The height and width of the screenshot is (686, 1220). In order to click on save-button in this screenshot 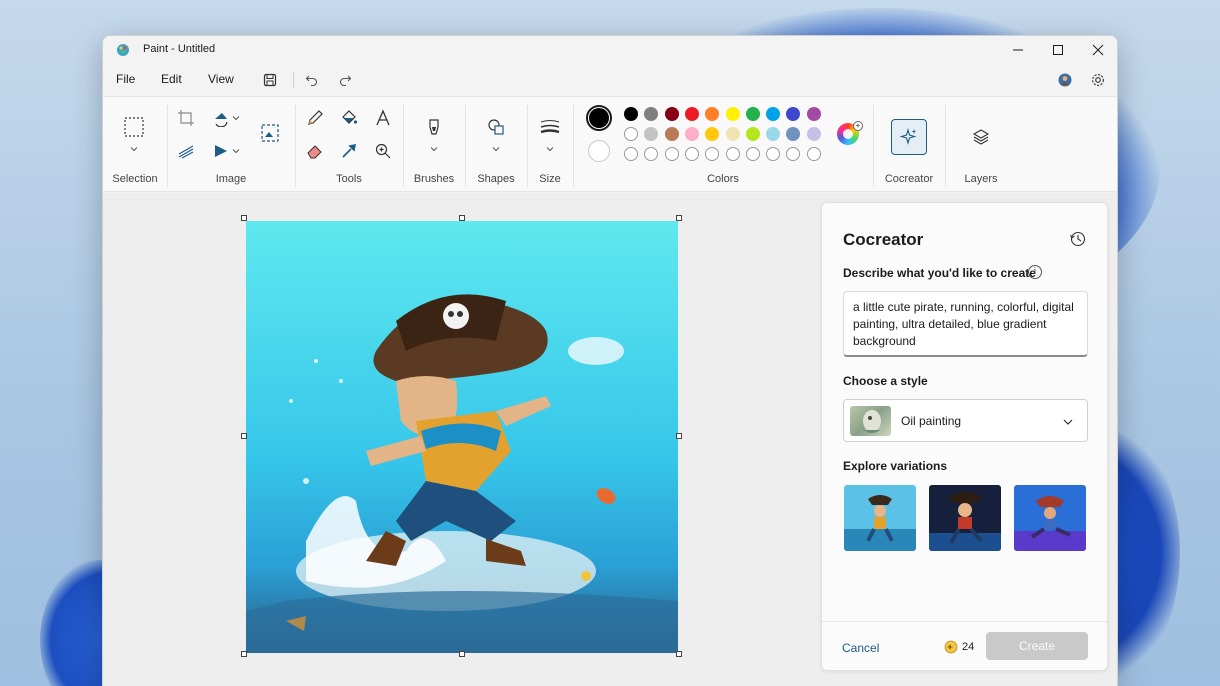, I will do `click(270, 80)`.